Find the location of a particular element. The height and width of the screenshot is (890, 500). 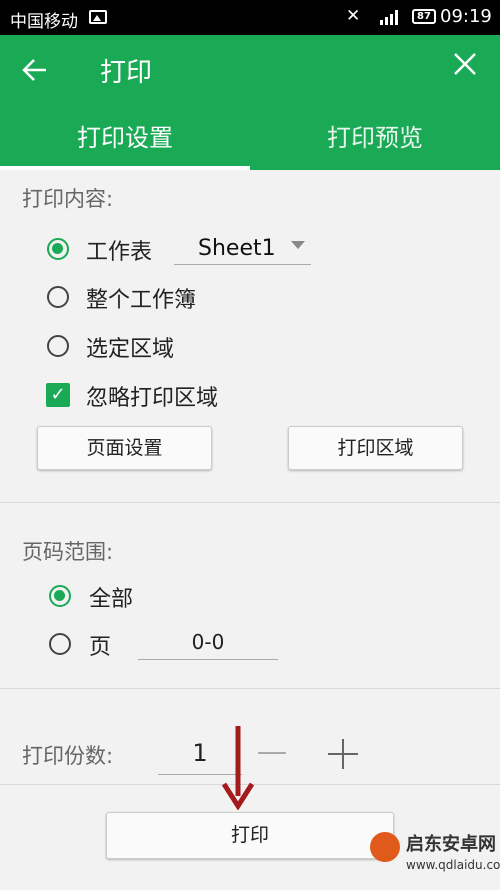

watermark-name: 启东安卓网 is located at coordinates (451, 844).